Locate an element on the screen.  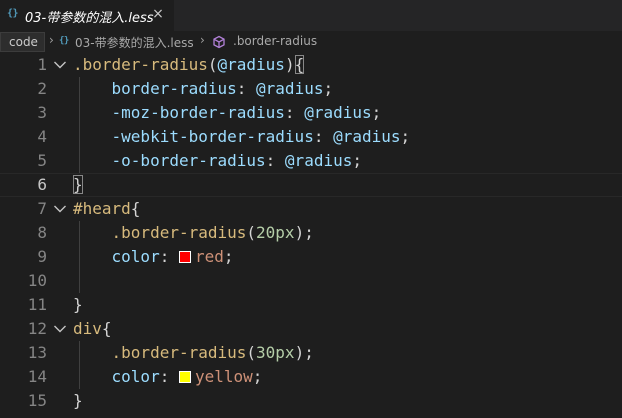
token-paren: ) is located at coordinates (289, 64).